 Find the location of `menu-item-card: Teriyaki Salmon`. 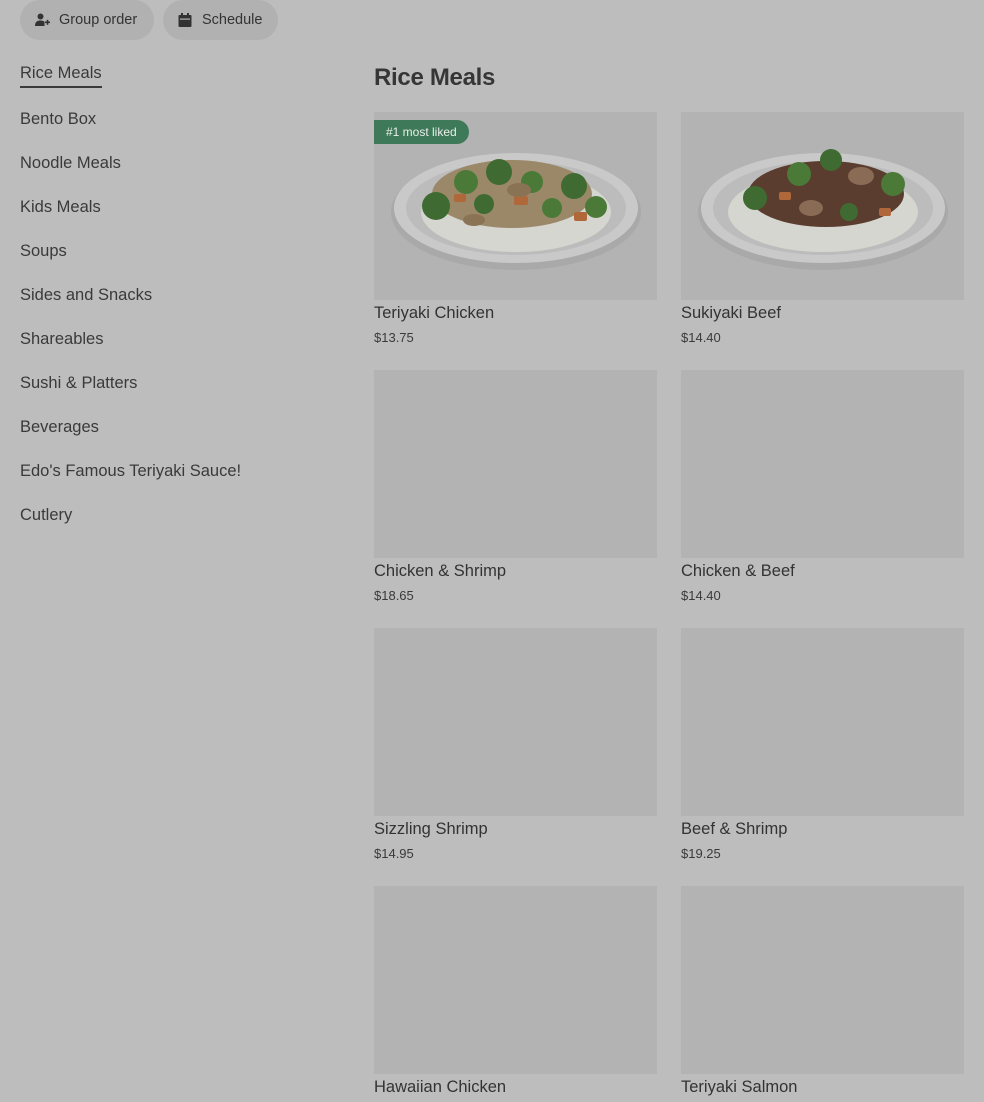

menu-item-card: Teriyaki Salmon is located at coordinates (822, 991).